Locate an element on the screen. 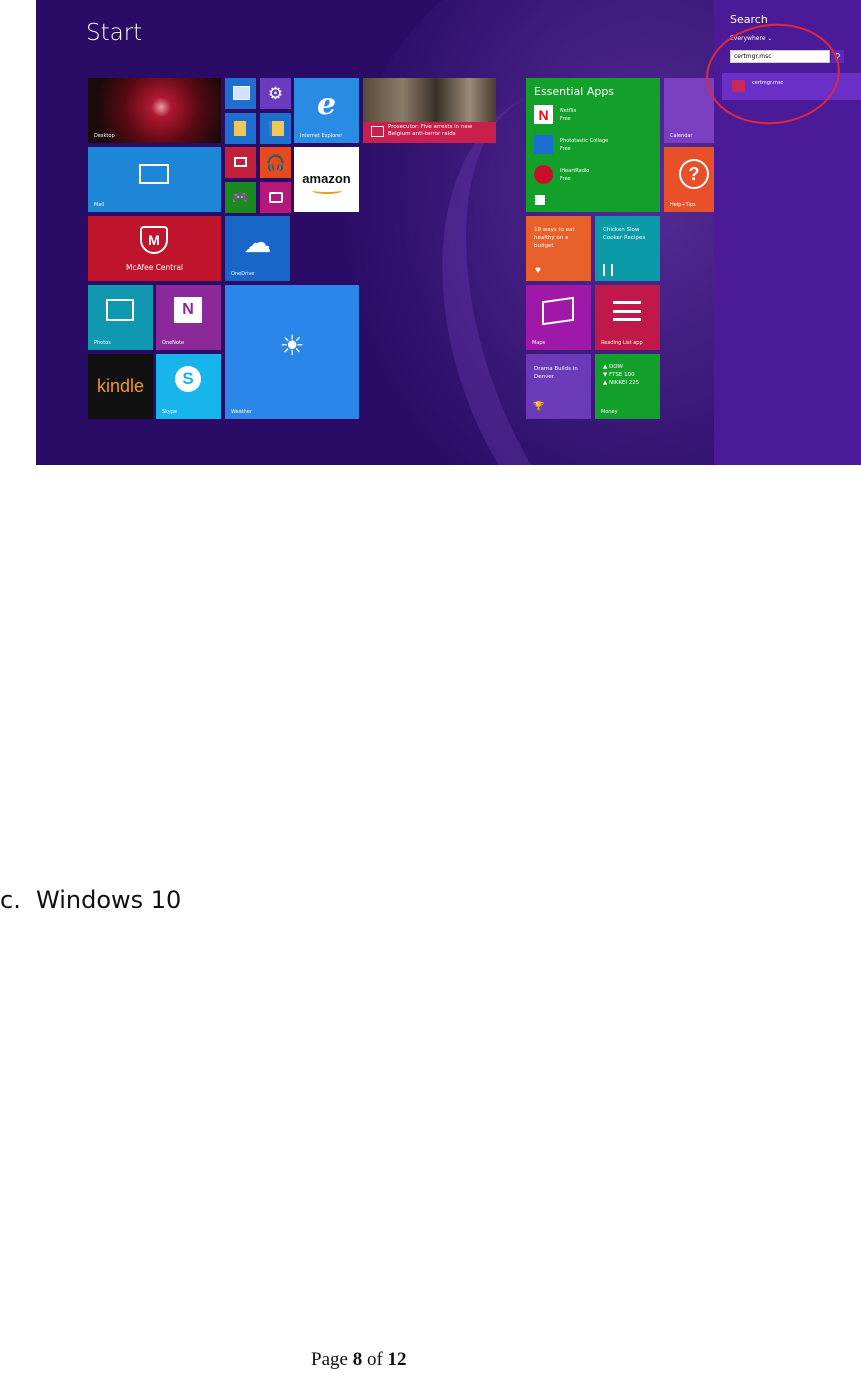 The width and height of the screenshot is (861, 1377). tile-calendar: Calendar is located at coordinates (689, 110).